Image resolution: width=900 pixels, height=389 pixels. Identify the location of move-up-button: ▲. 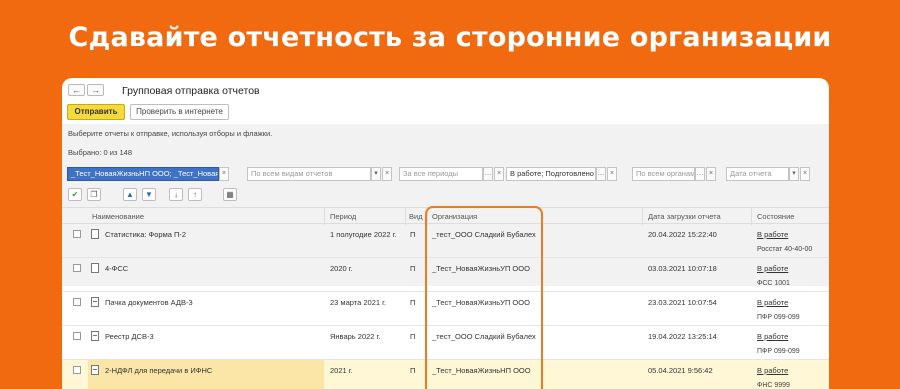
(130, 194).